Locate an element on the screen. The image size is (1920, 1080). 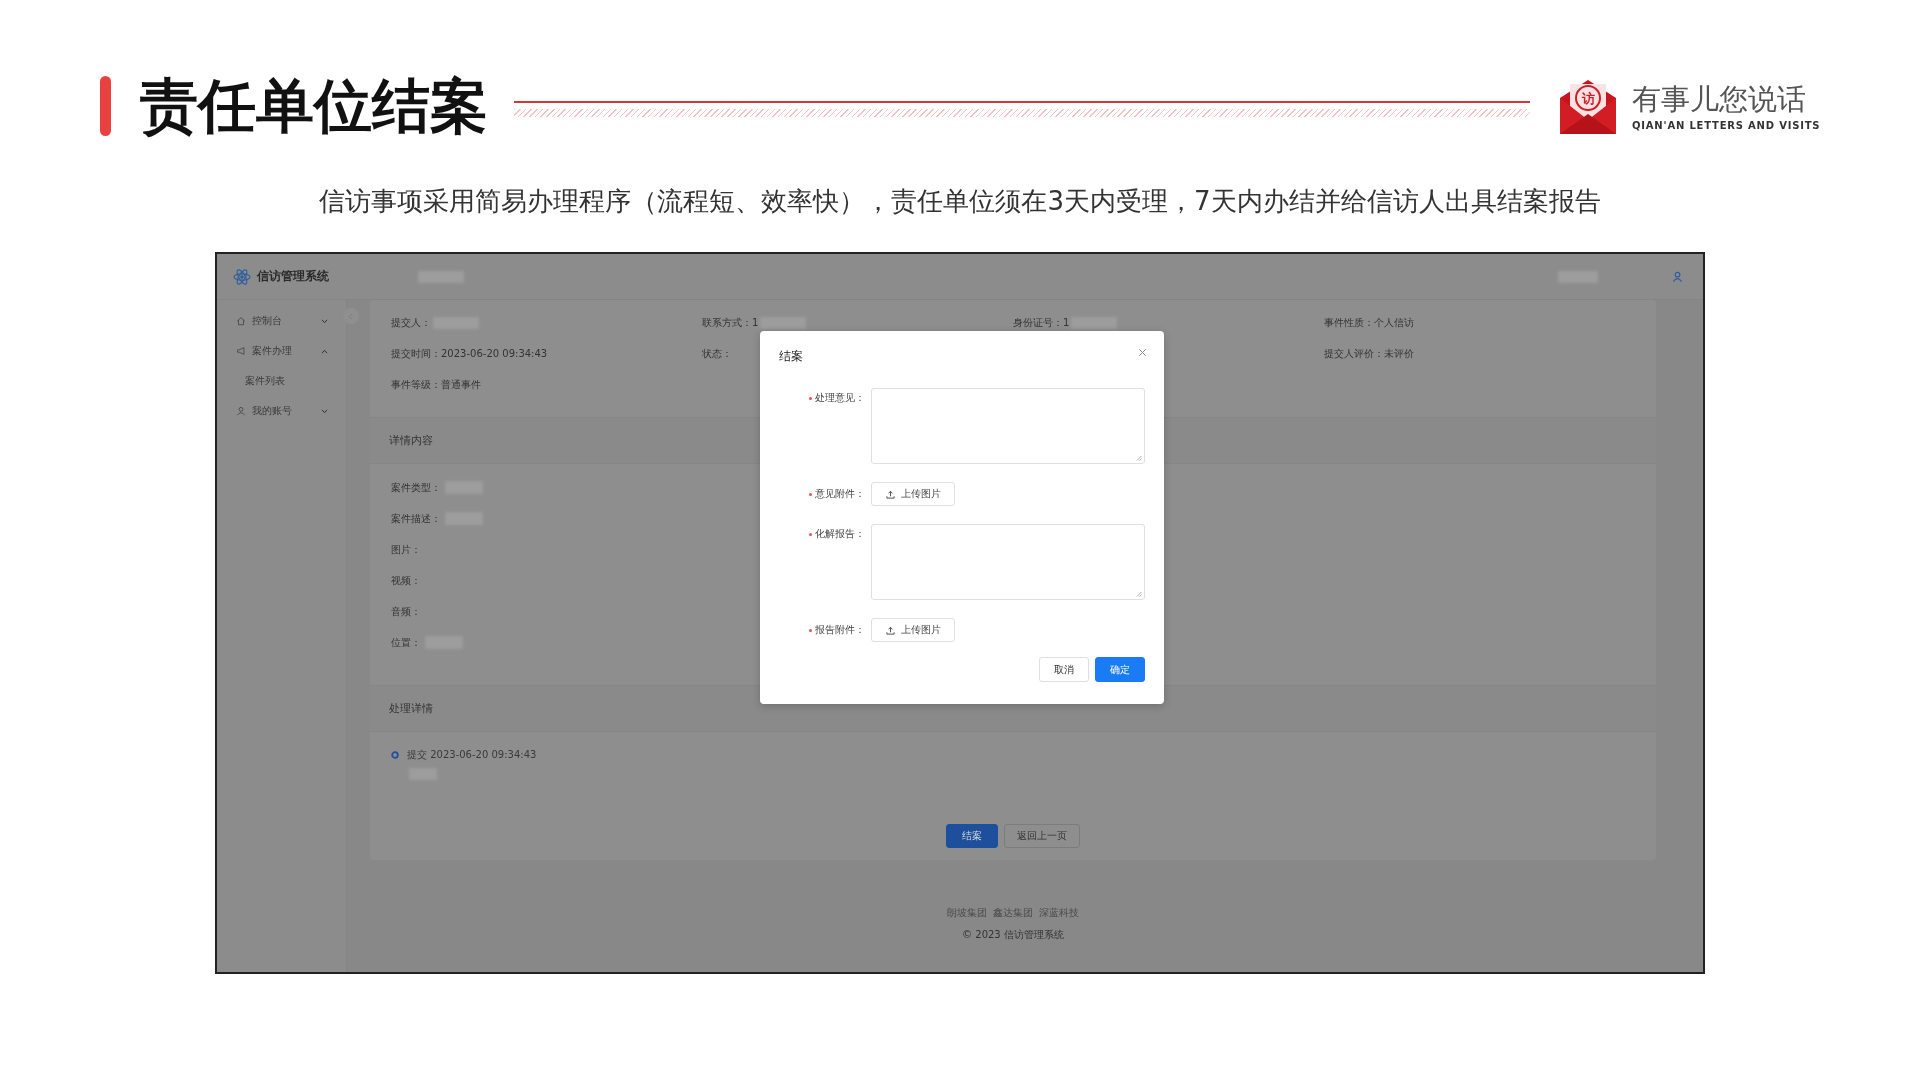
close-icon is located at coordinates (1142, 352).